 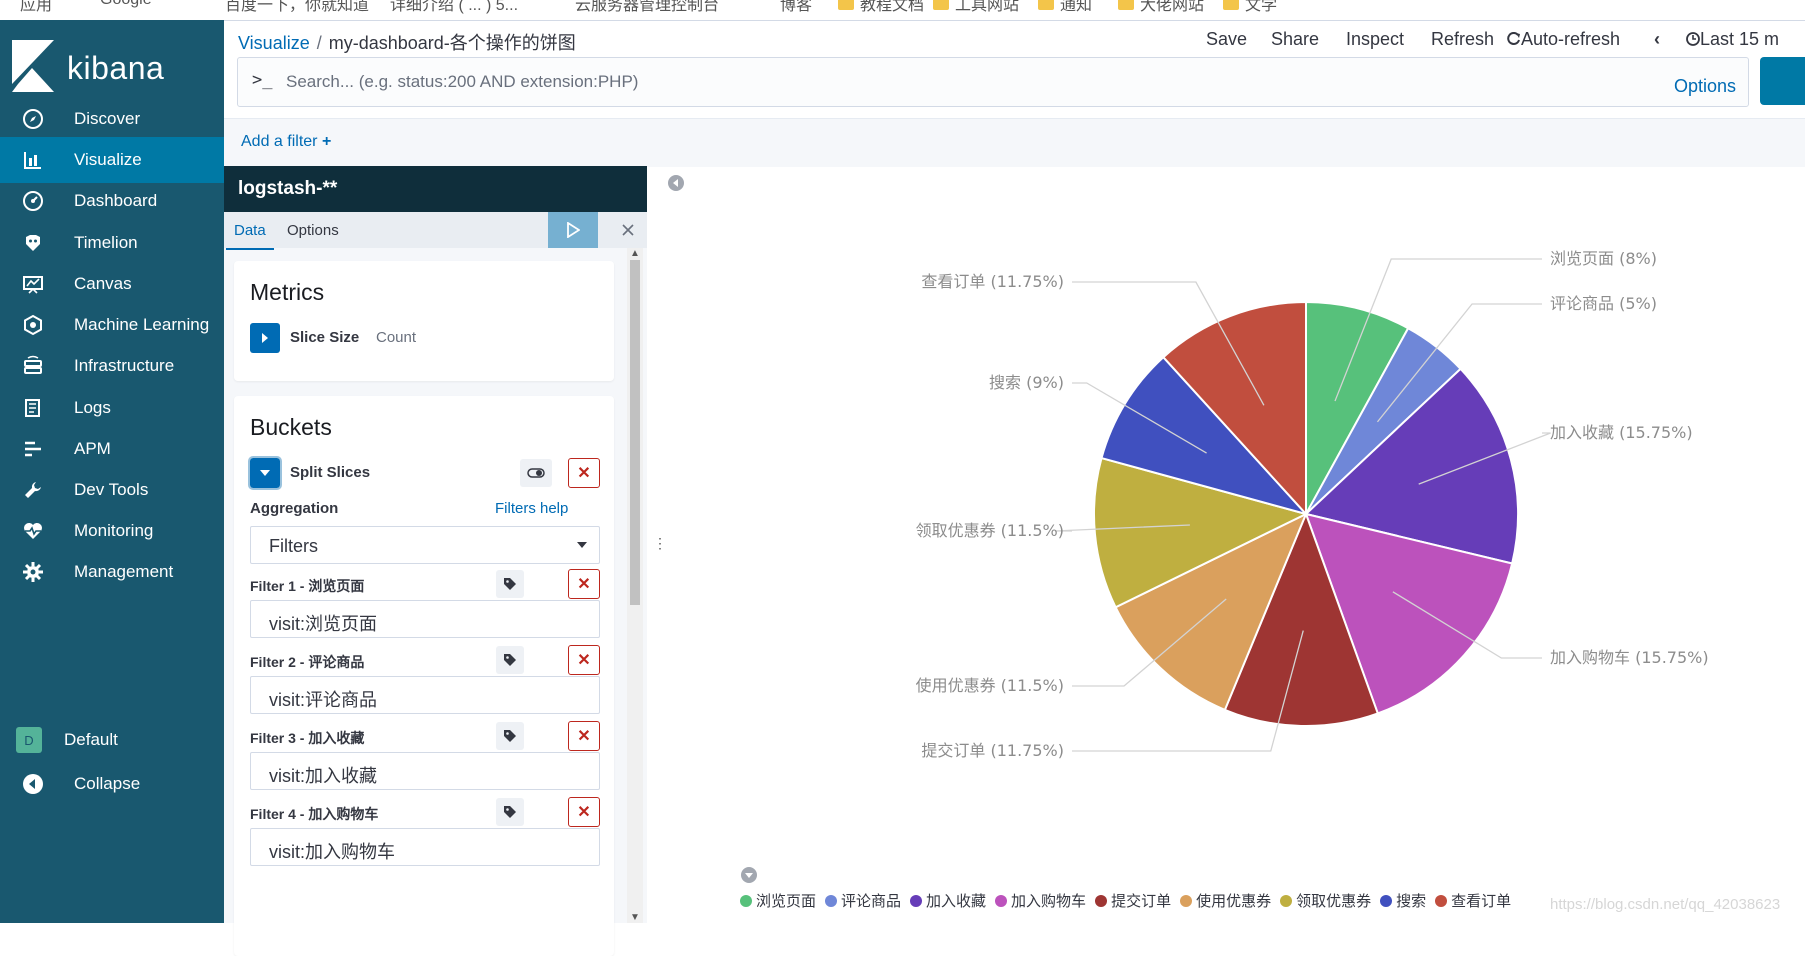 What do you see at coordinates (1657, 39) in the screenshot?
I see `chevron-left-icon: ‹` at bounding box center [1657, 39].